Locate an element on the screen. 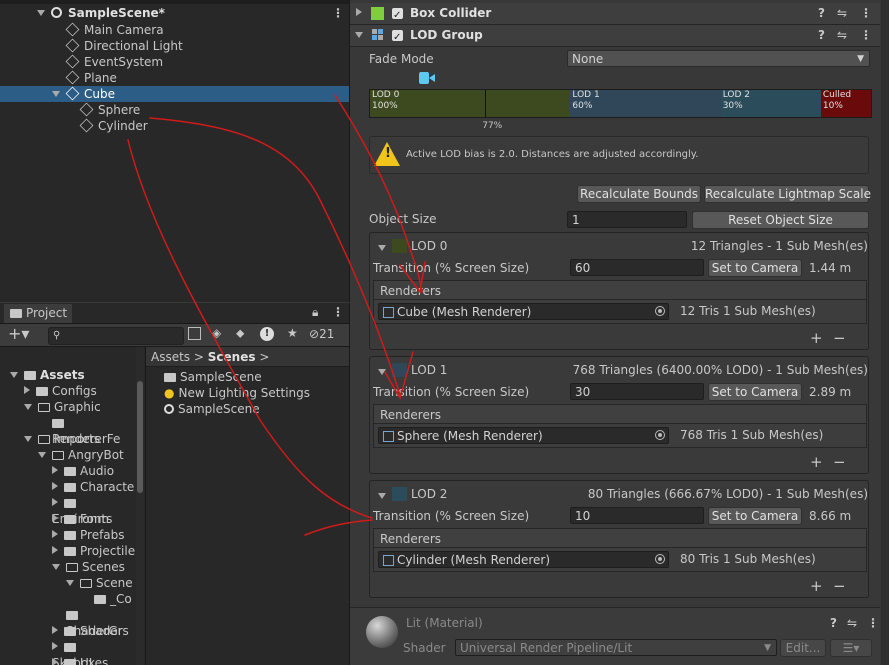 Image resolution: width=889 pixels, height=665 pixels. label-tag-icon: ⬥ is located at coordinates (240, 333).